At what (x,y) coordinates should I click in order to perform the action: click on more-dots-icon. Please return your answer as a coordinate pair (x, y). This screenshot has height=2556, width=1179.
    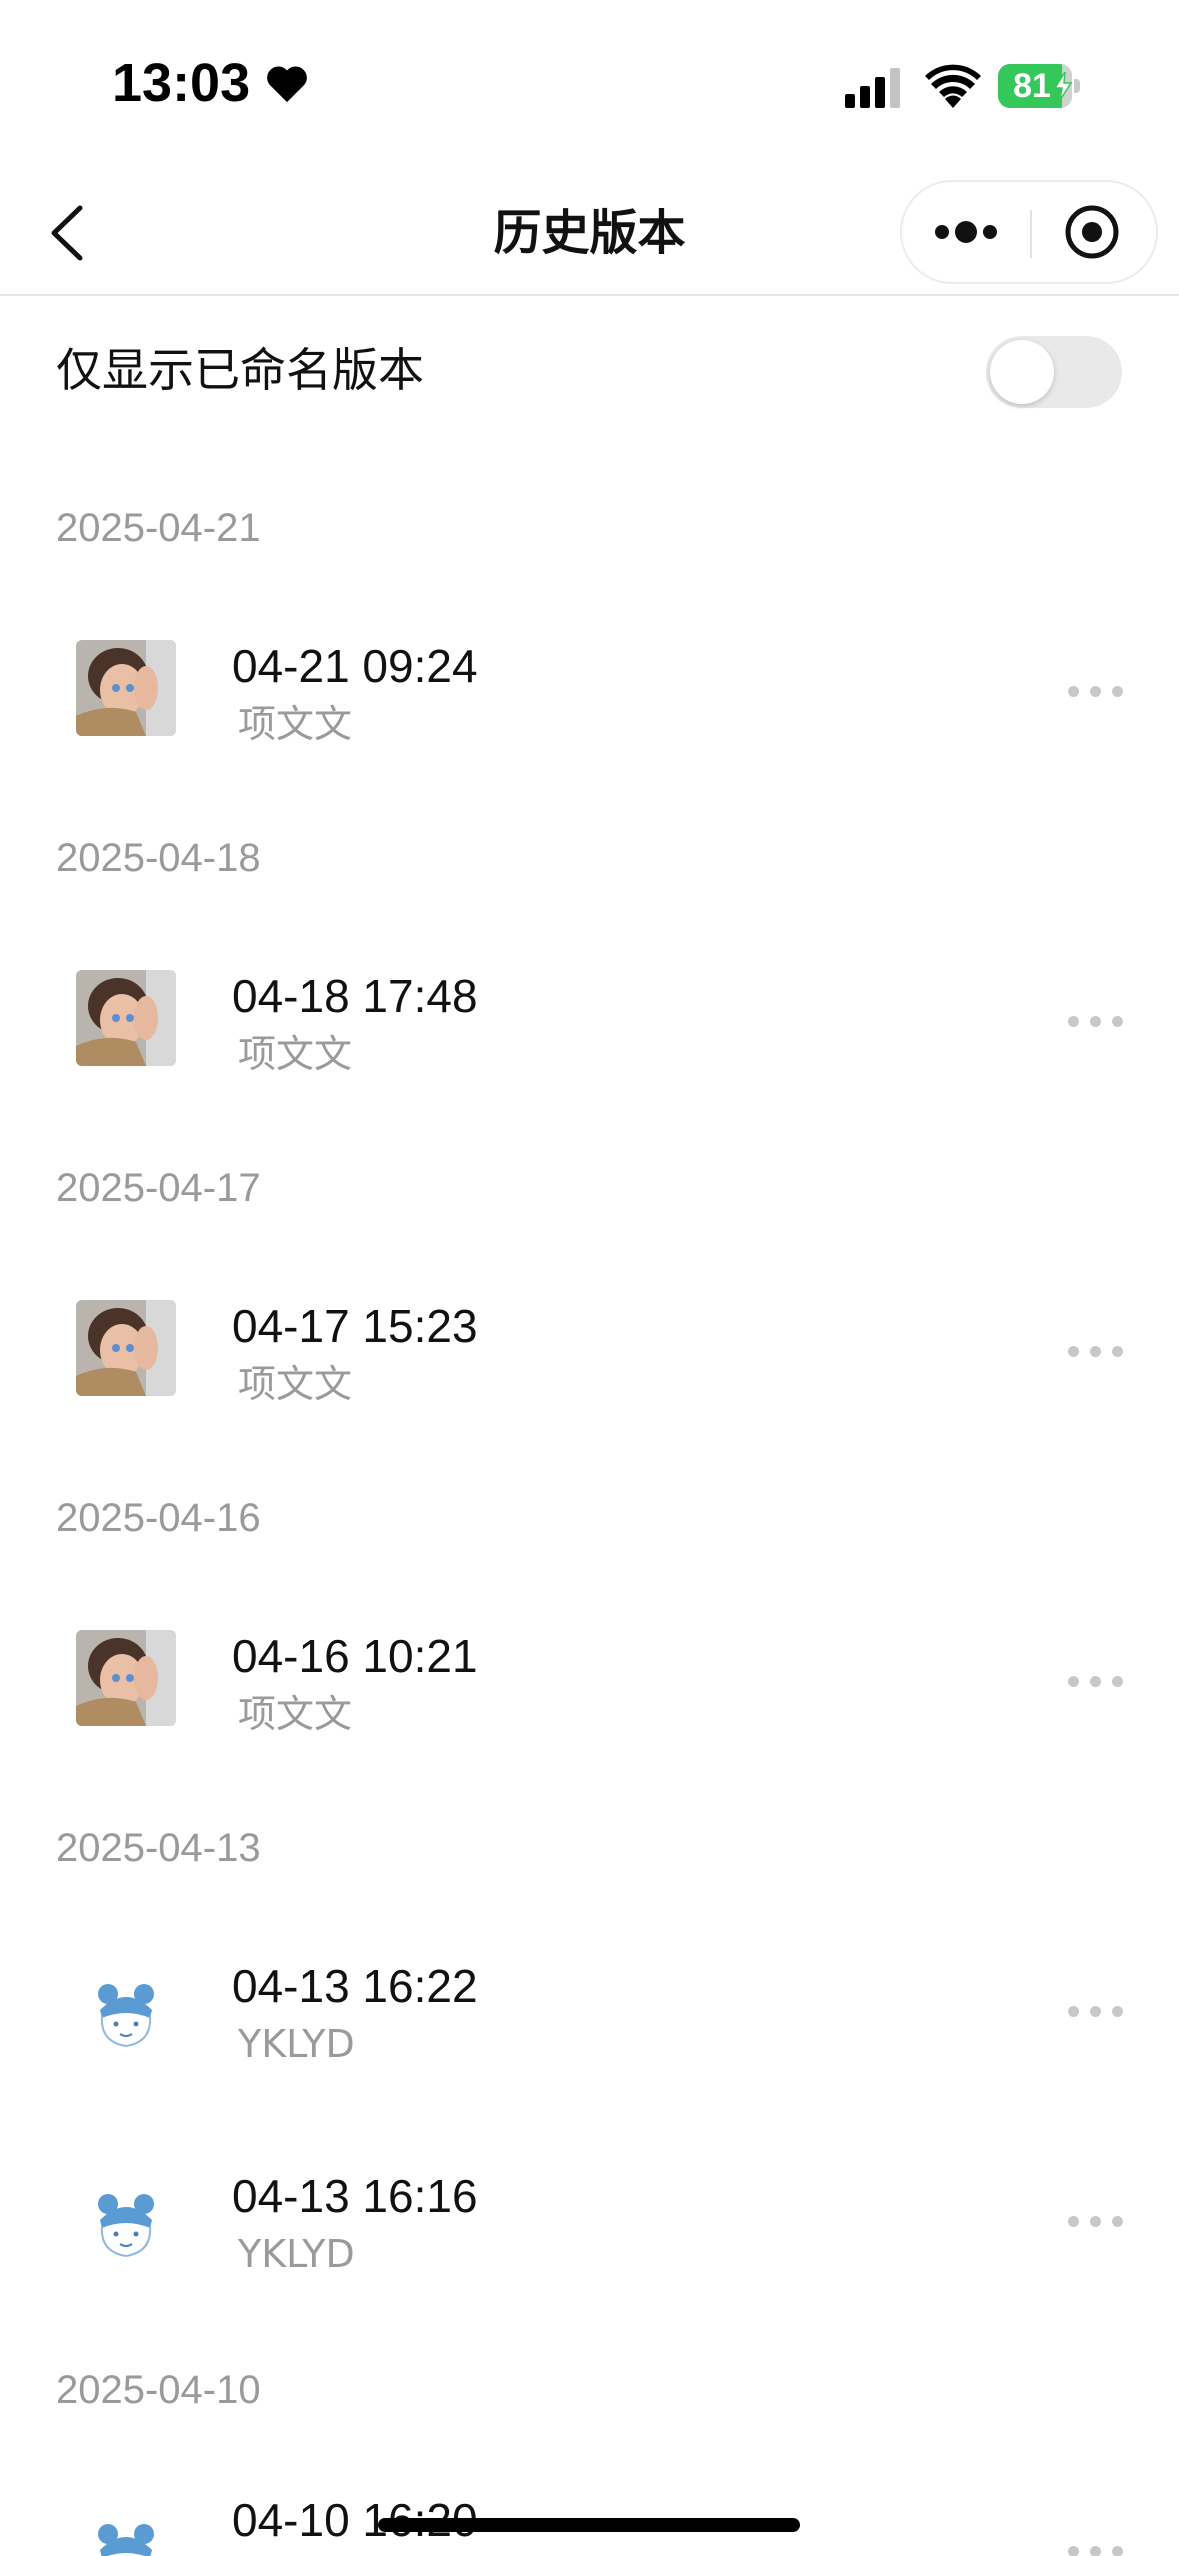
    Looking at the image, I should click on (966, 232).